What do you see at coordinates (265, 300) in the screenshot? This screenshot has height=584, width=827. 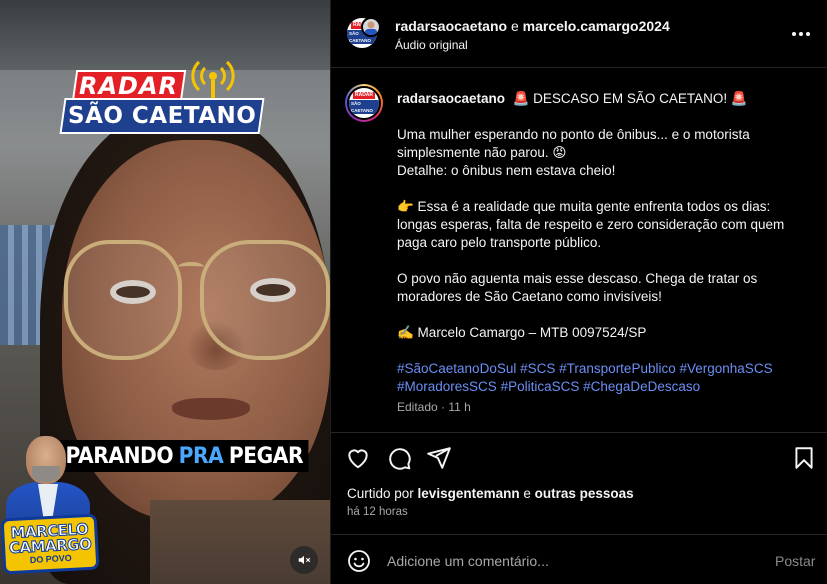 I see `glasses-lens-right` at bounding box center [265, 300].